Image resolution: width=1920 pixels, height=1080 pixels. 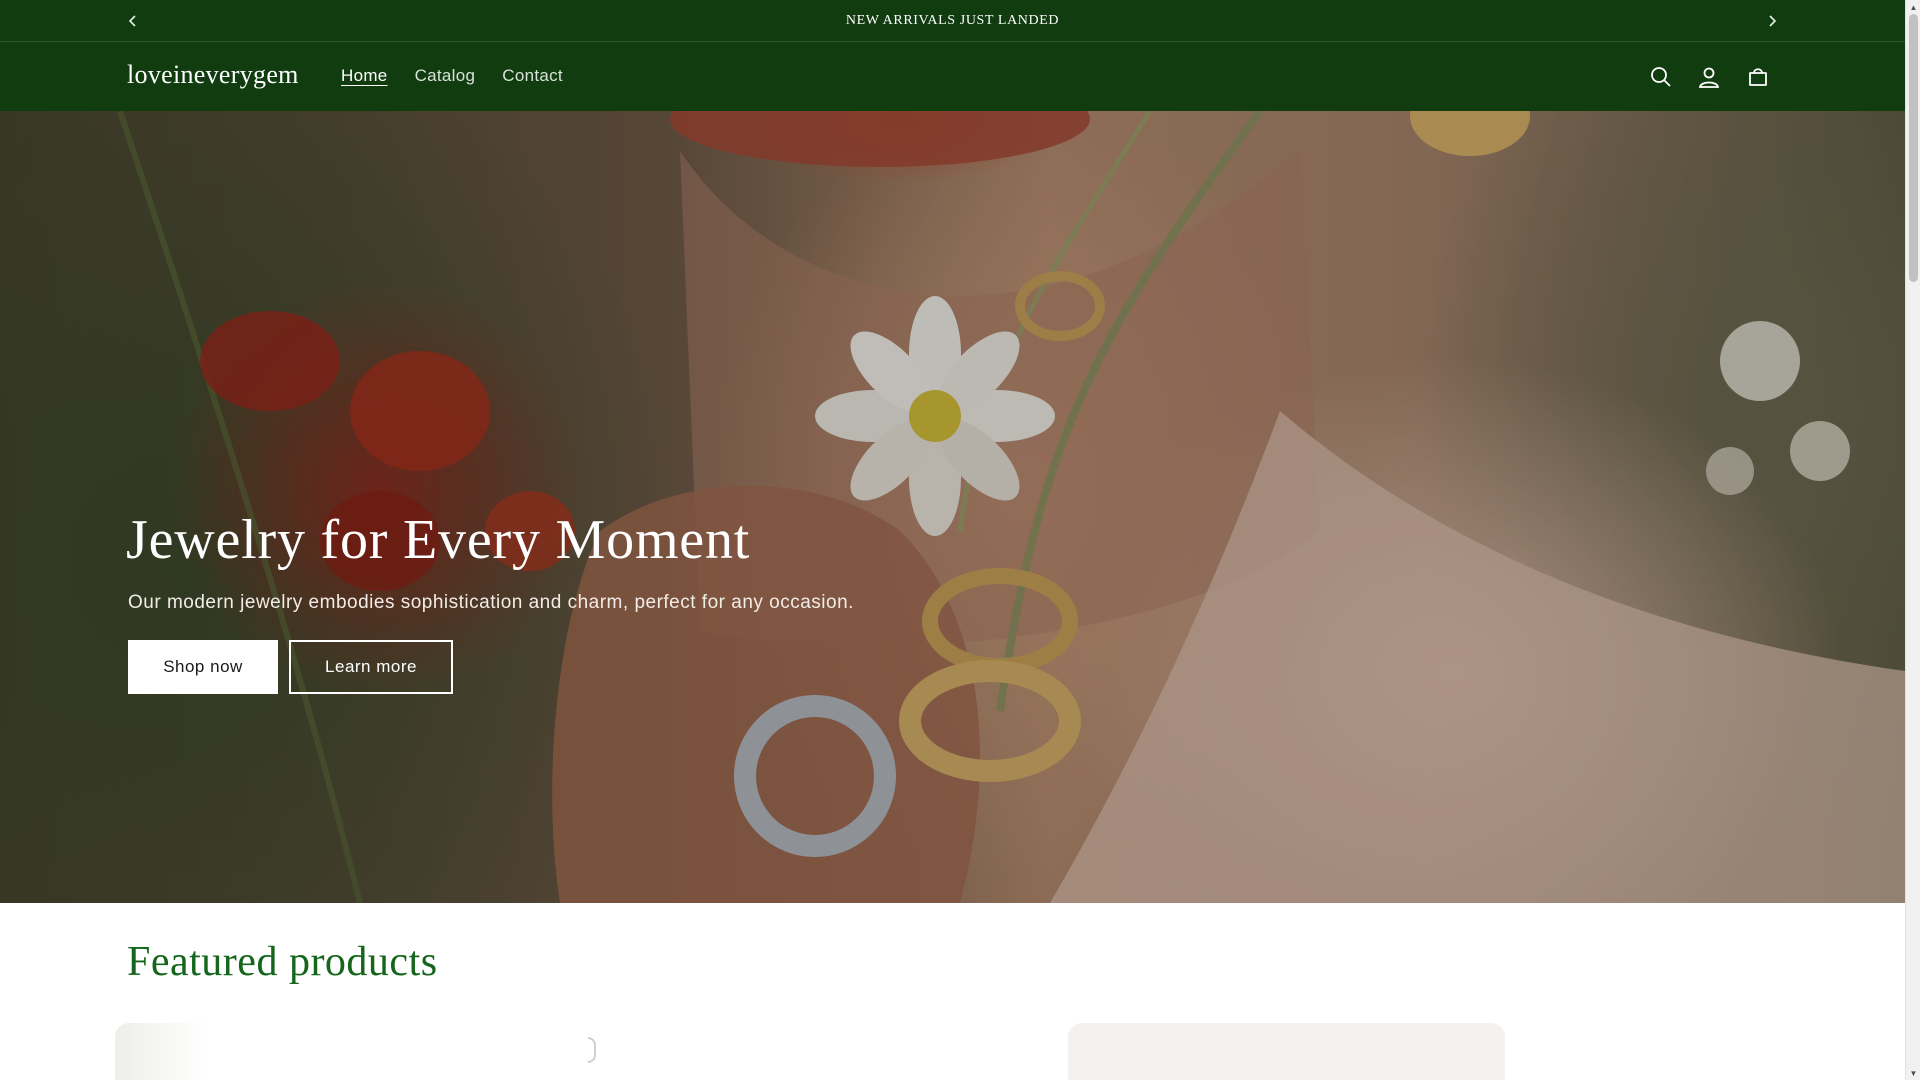 I want to click on cart-button, so click(x=1758, y=77).